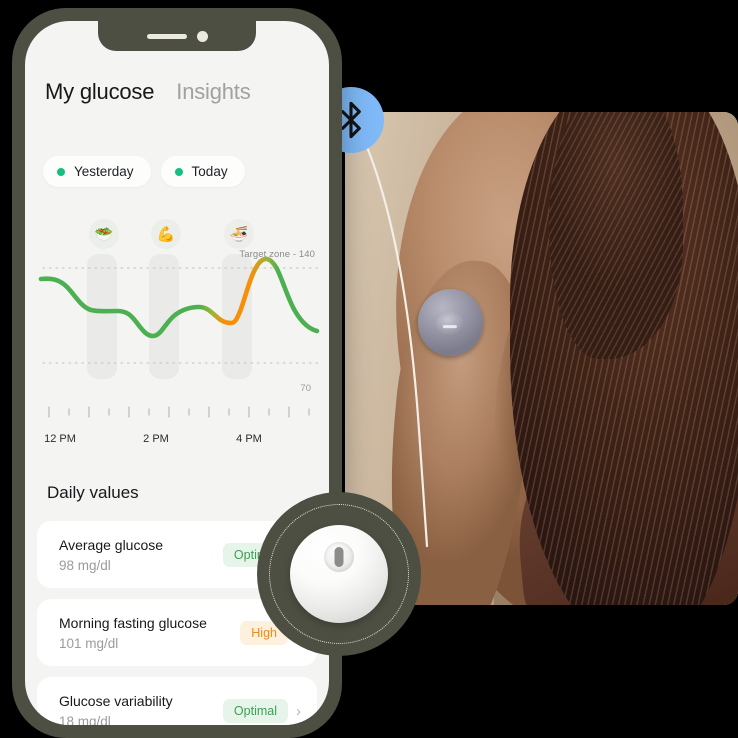 The image size is (738, 738). What do you see at coordinates (450, 326) in the screenshot?
I see `sensor-slot` at bounding box center [450, 326].